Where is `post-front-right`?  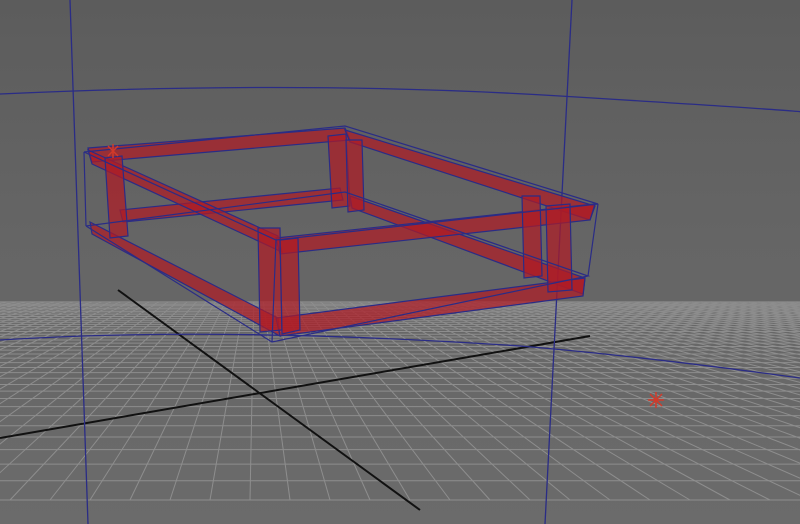 post-front-right is located at coordinates (532, 237).